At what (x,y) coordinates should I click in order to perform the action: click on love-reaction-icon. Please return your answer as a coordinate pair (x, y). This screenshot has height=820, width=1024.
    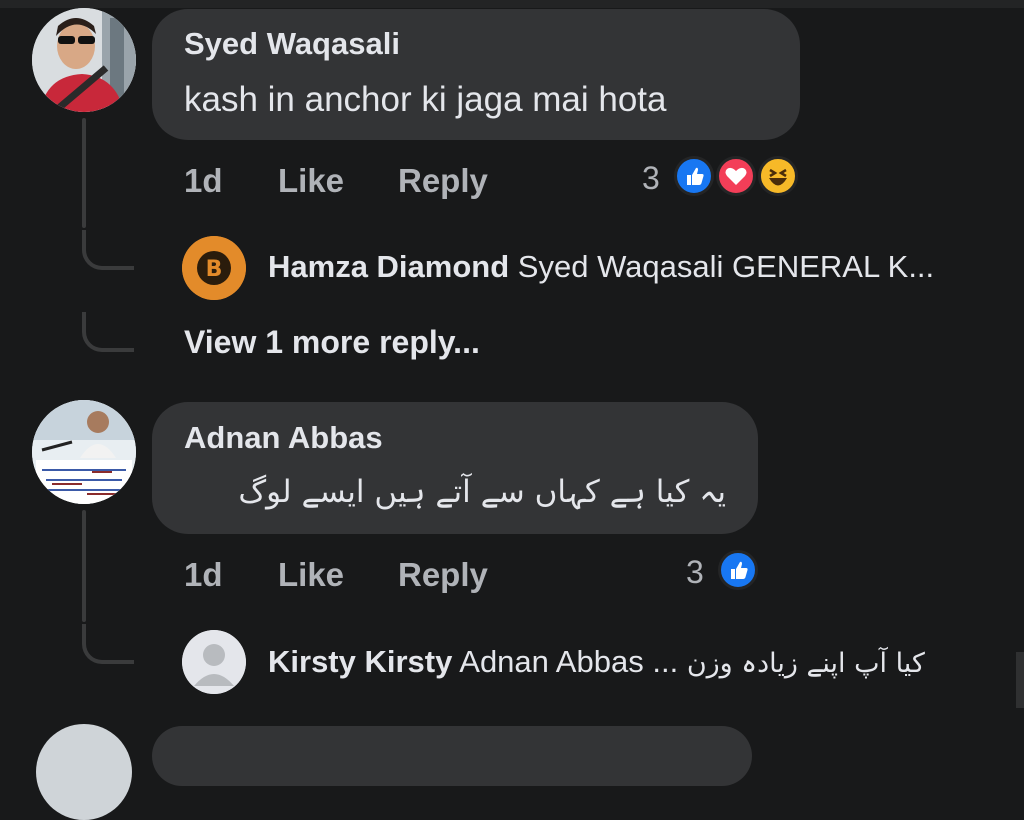
    Looking at the image, I should click on (736, 176).